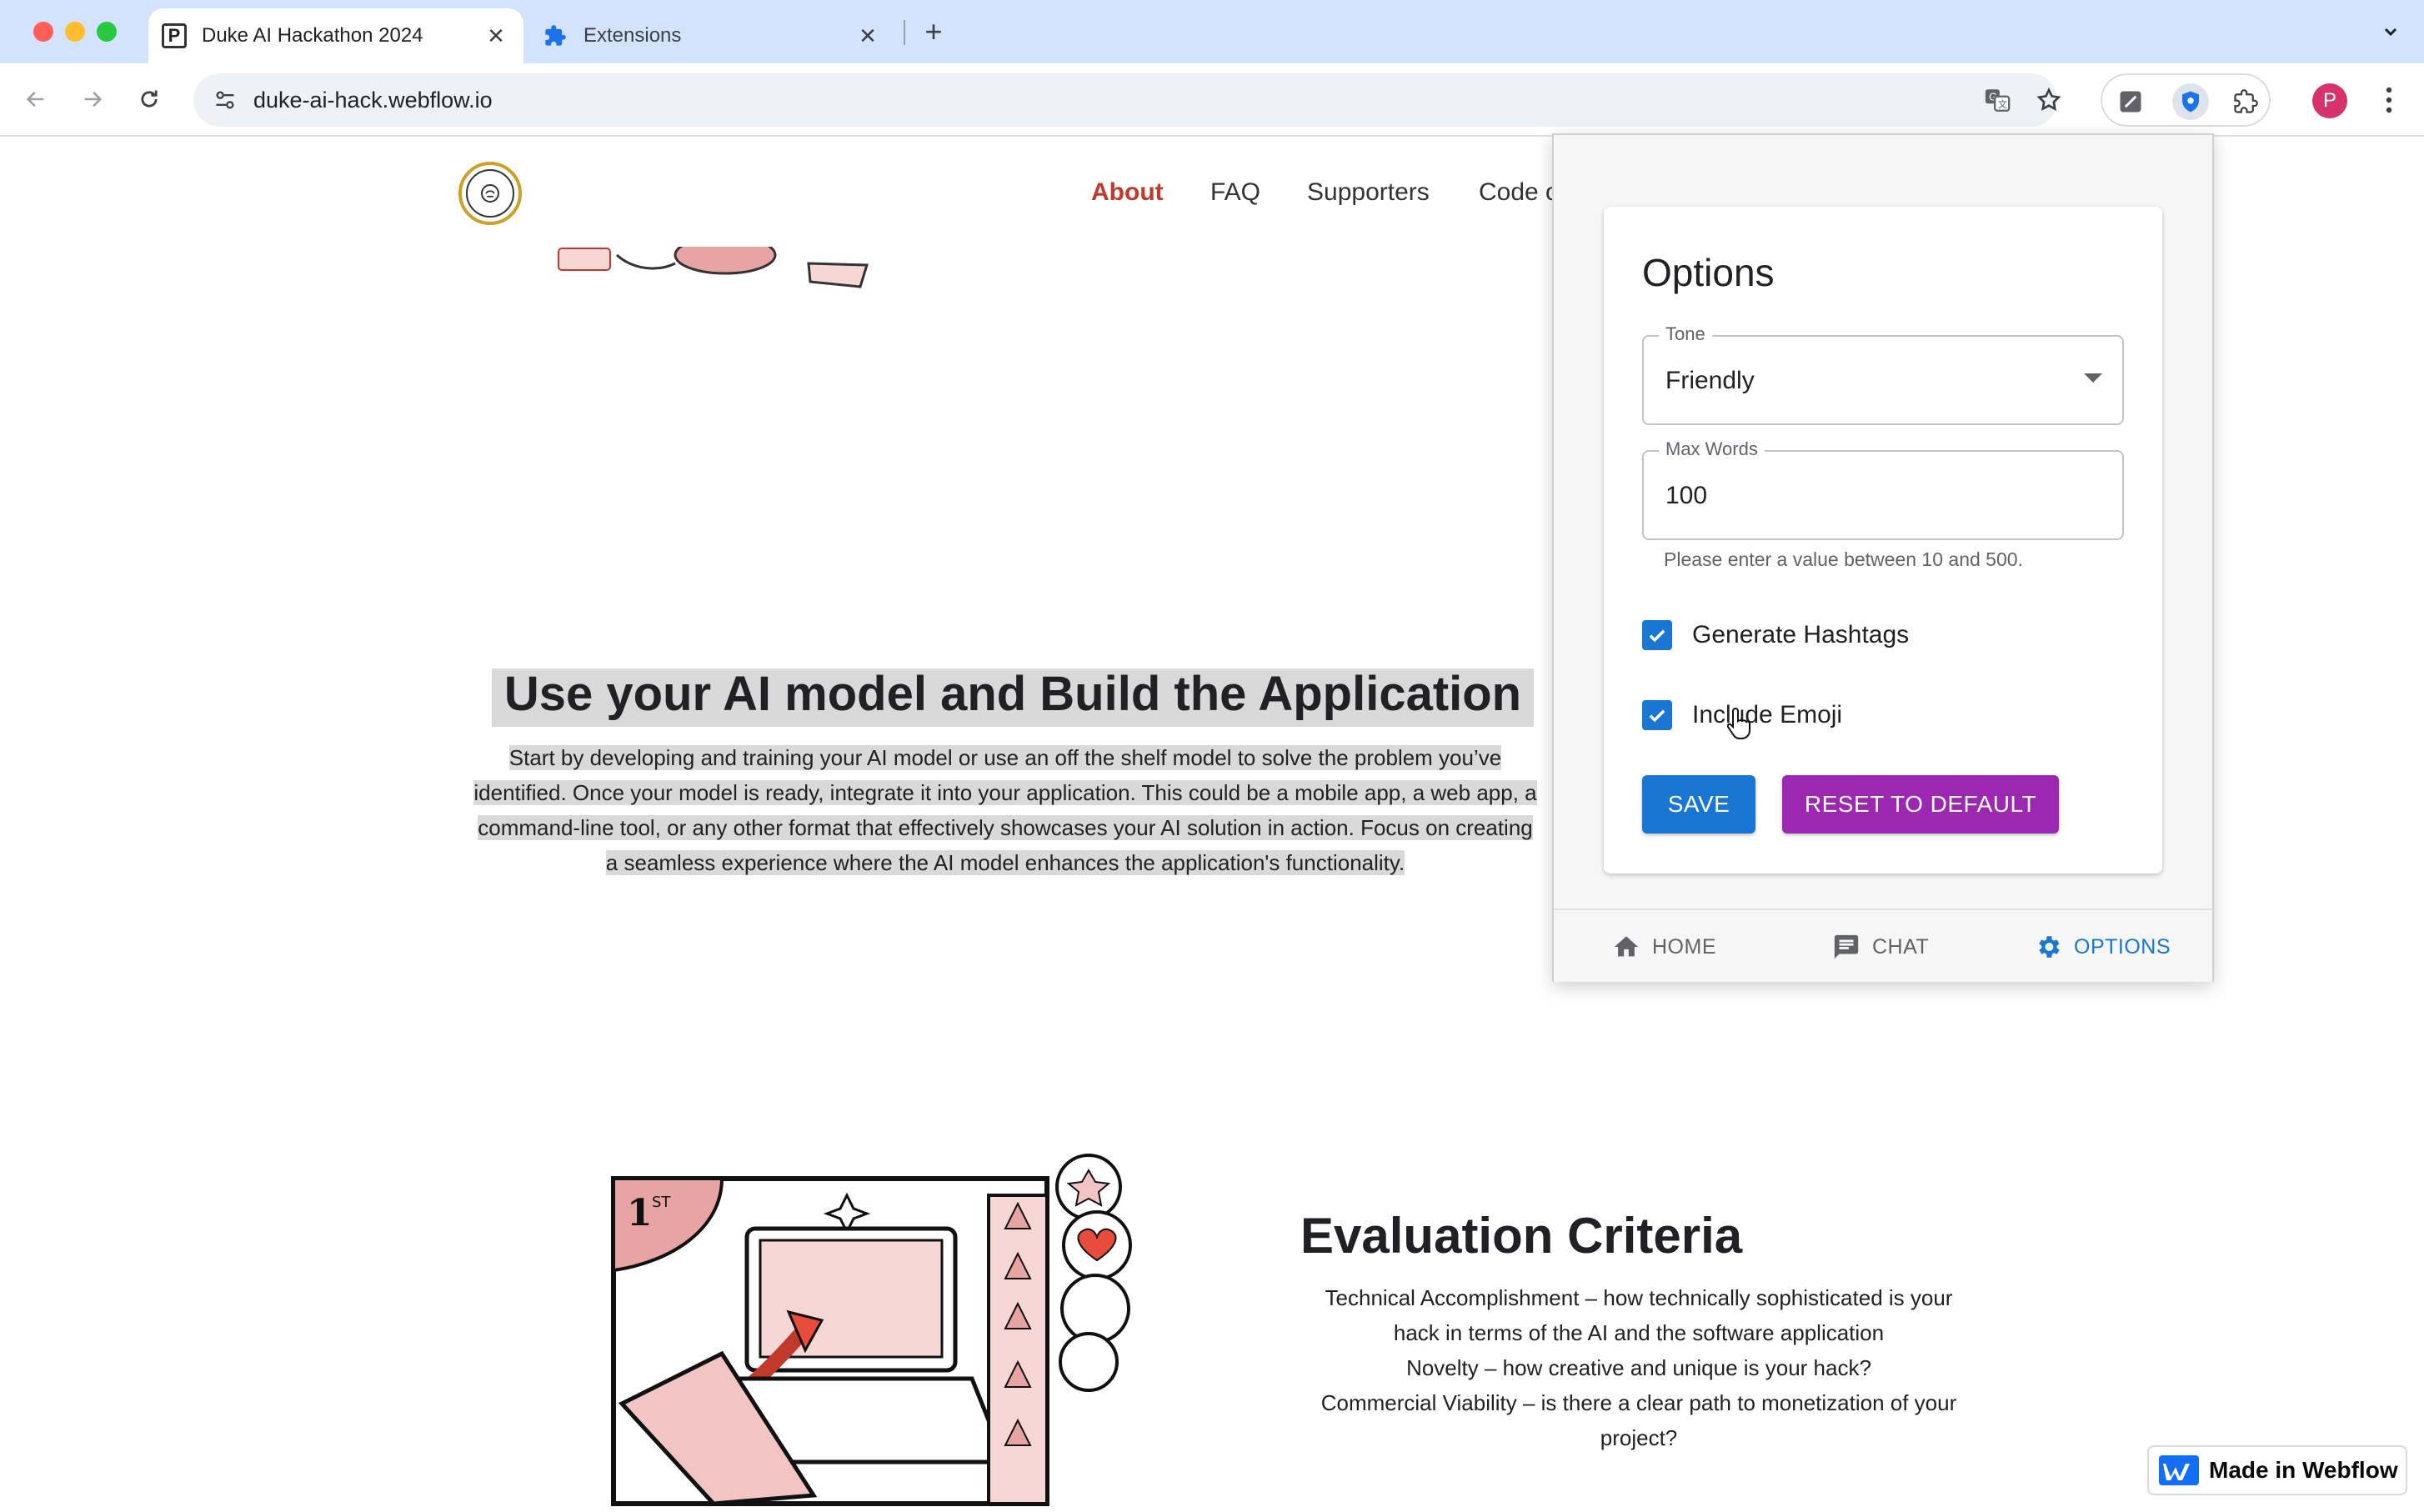  I want to click on translate-icon: G文, so click(1997, 100).